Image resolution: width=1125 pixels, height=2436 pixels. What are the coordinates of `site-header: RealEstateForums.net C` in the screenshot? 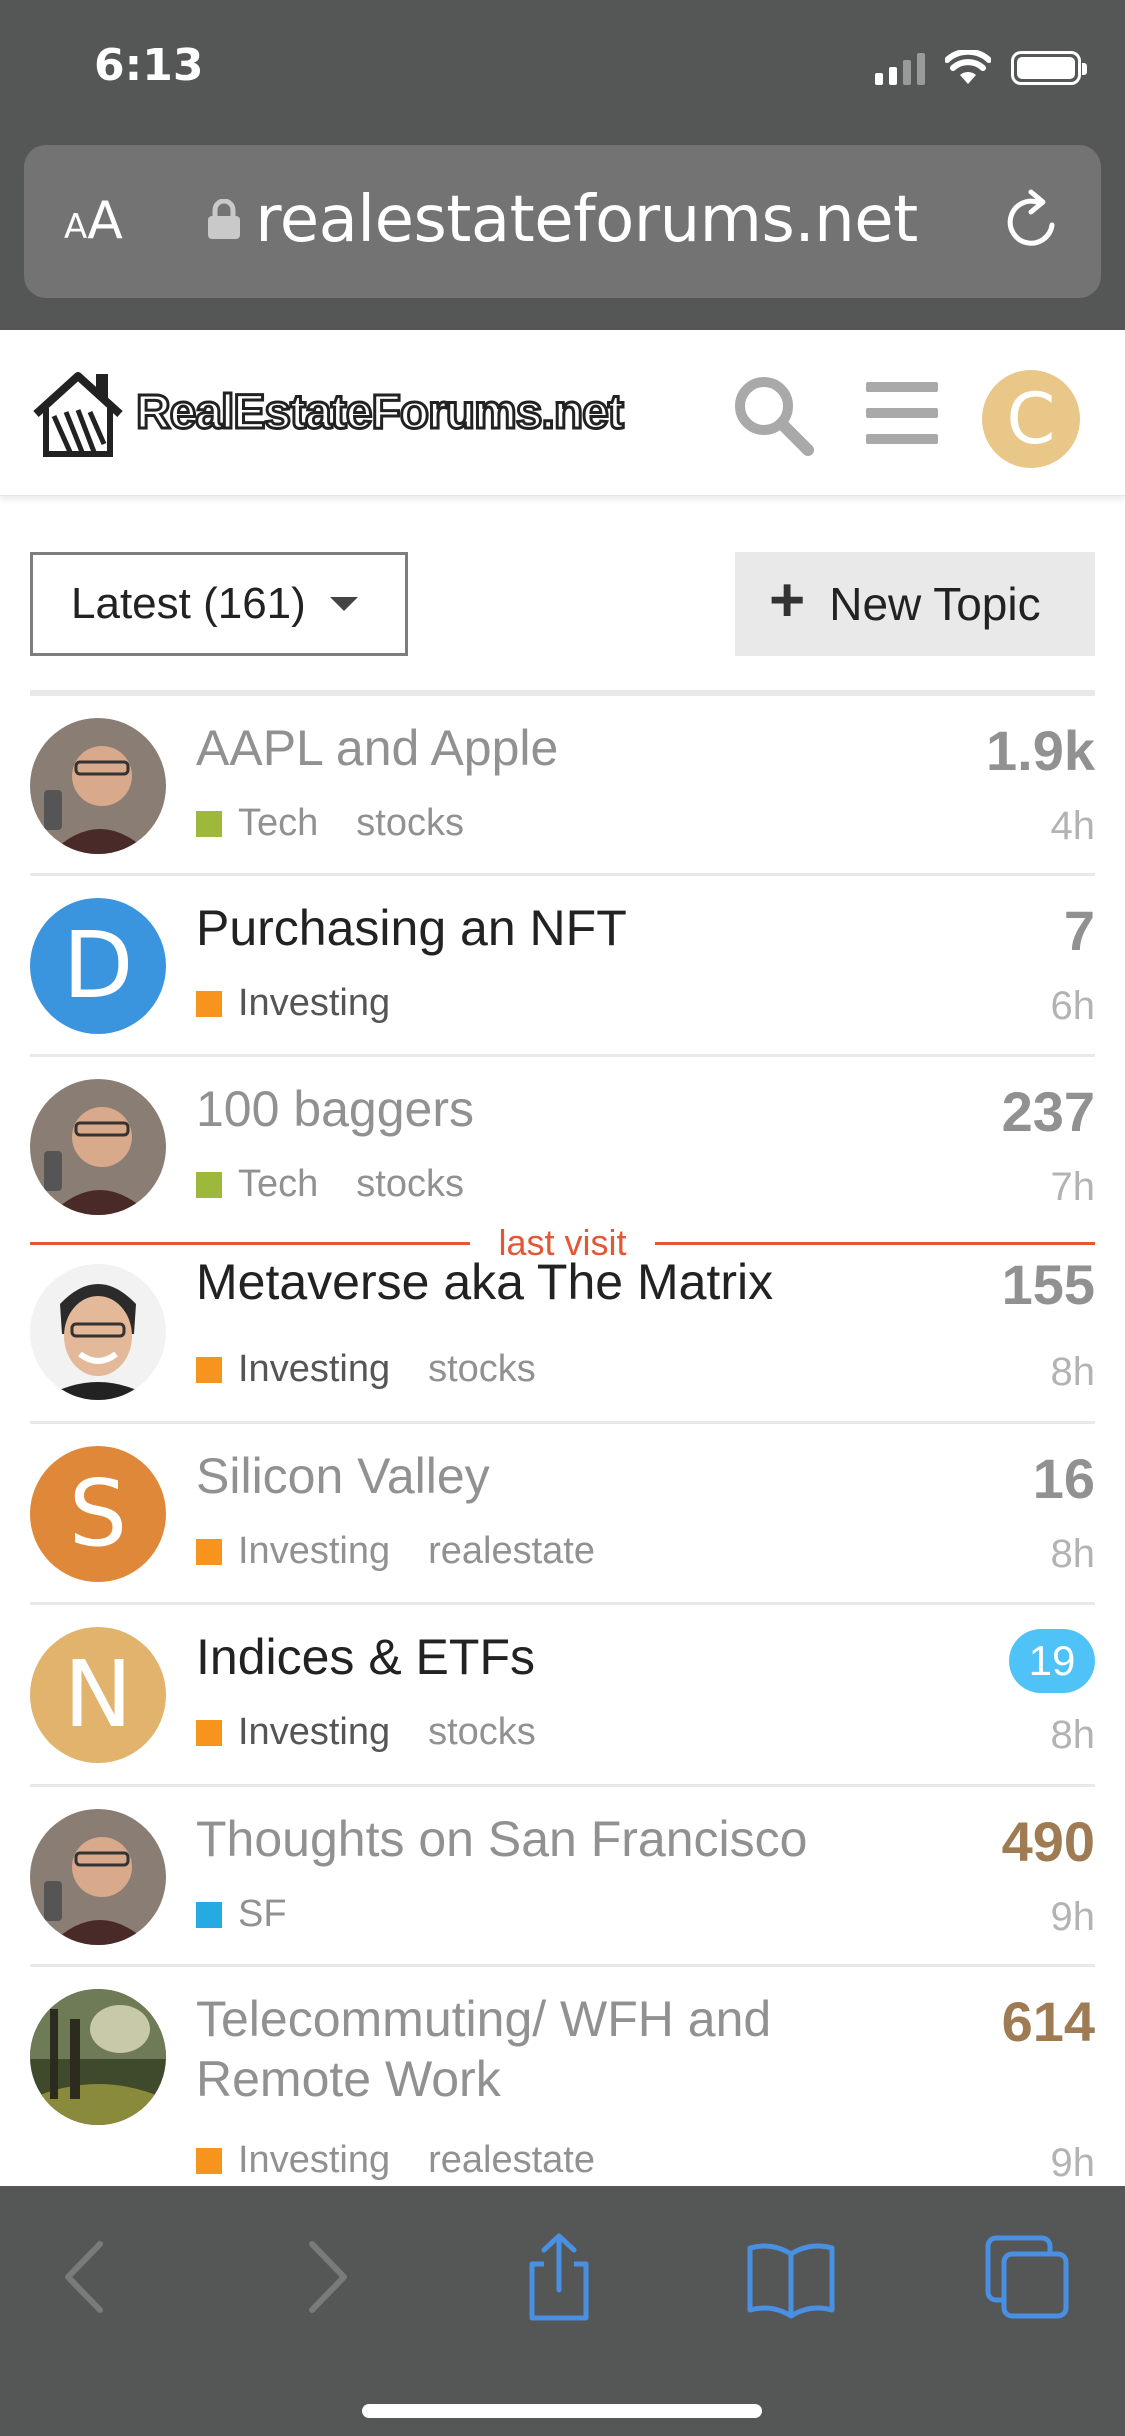 It's located at (562, 413).